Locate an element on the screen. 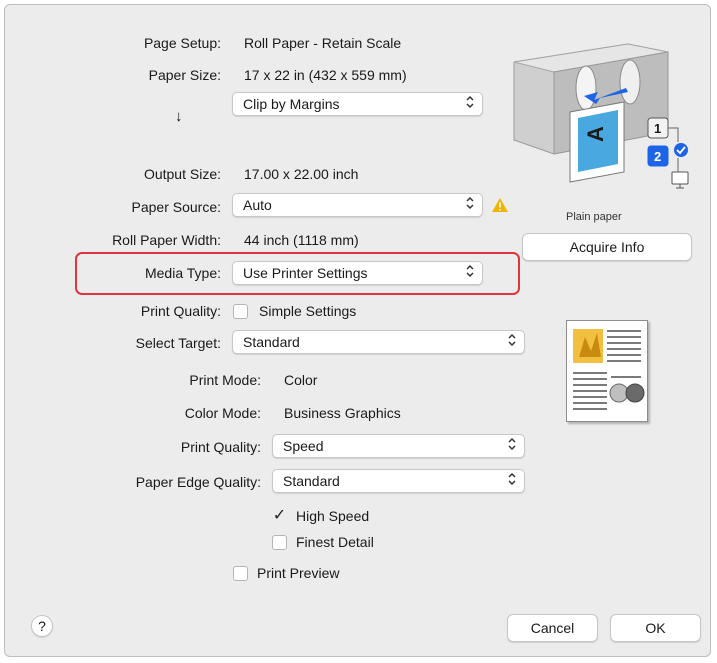  printer-media-caption: Plain paper is located at coordinates (594, 217).